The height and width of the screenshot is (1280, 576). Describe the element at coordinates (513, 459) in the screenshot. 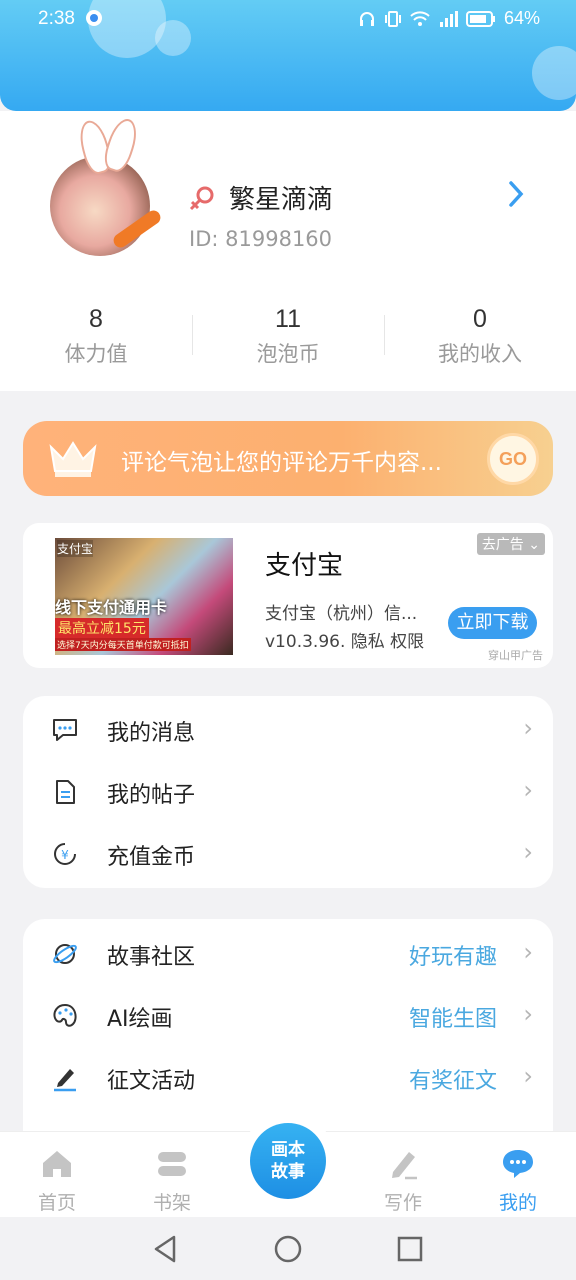

I see `go-button: GO` at that location.